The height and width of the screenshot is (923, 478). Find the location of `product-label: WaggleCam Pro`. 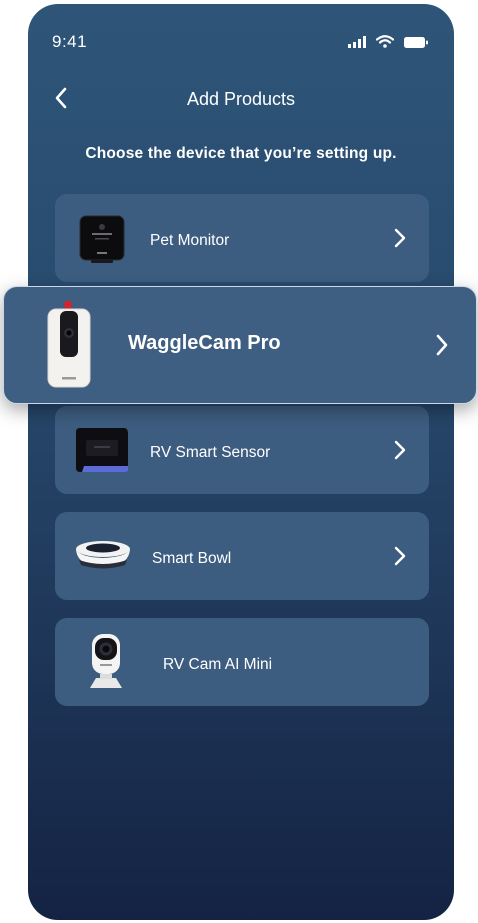

product-label: WaggleCam Pro is located at coordinates (204, 343).